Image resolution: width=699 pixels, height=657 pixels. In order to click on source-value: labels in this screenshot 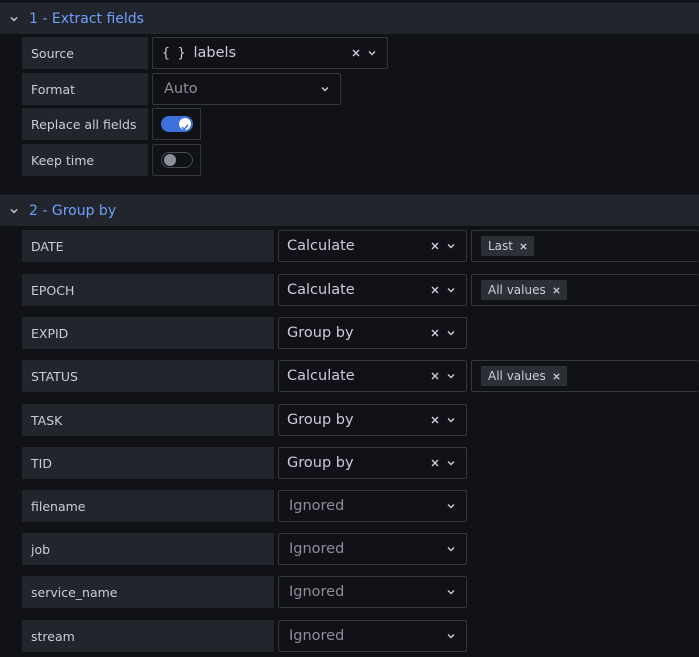, I will do `click(215, 53)`.